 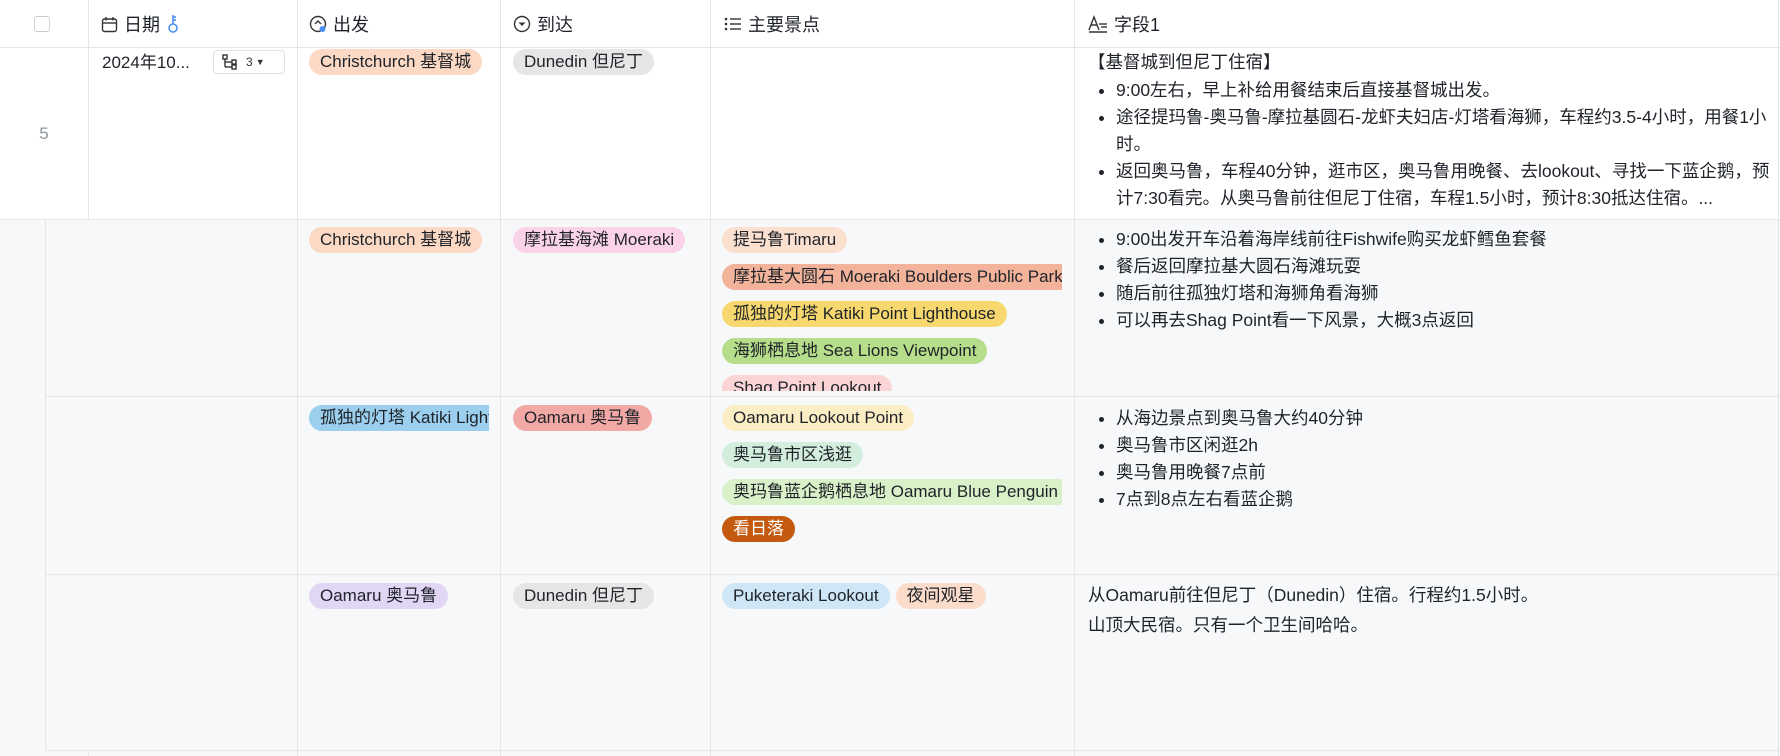 What do you see at coordinates (806, 596) in the screenshot?
I see `spot-tag: Puketeraki Lookout` at bounding box center [806, 596].